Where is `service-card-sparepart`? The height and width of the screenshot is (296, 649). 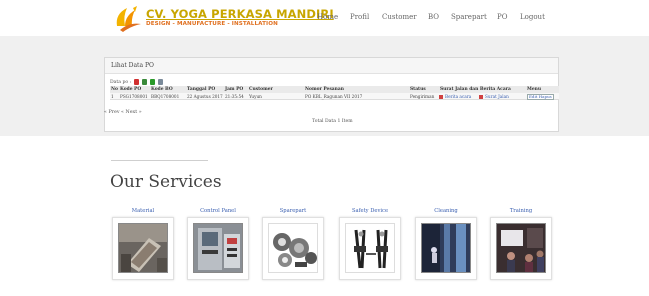 service-card-sparepart is located at coordinates (293, 248).